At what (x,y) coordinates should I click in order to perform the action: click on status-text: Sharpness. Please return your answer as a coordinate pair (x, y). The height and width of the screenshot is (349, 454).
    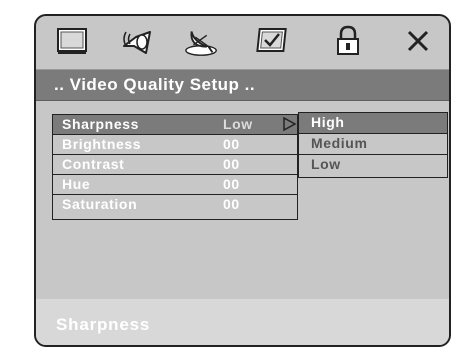
    Looking at the image, I should click on (103, 324).